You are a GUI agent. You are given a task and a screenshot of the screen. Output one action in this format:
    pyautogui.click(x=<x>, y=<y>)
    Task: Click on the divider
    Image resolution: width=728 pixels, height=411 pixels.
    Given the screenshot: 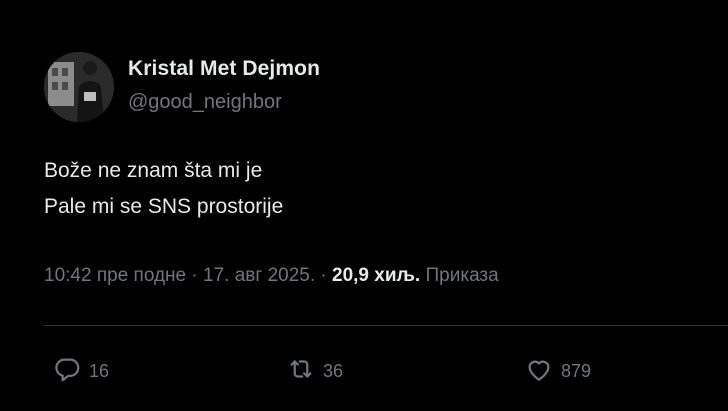 What is the action you would take?
    pyautogui.click(x=386, y=325)
    